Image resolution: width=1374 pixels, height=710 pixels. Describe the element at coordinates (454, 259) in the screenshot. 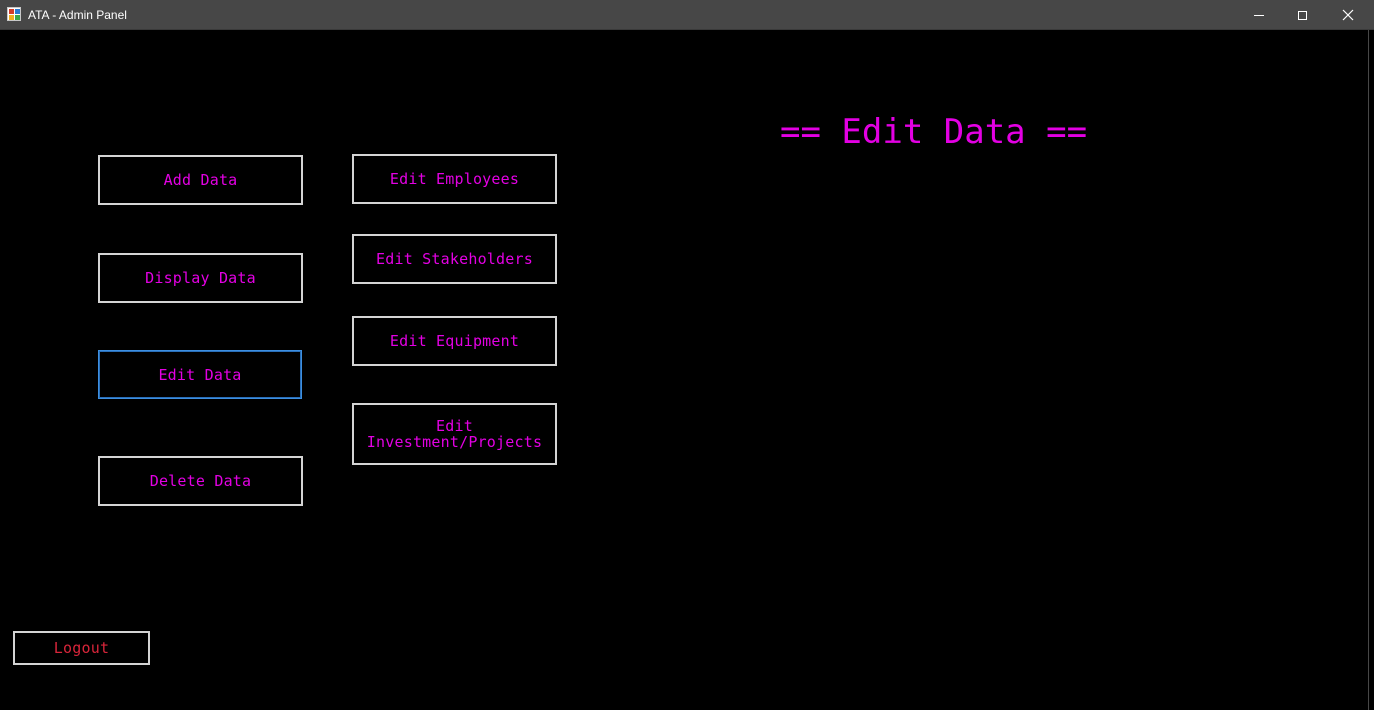

I see `edit-stakeholders-button: Edit Stakeholders` at that location.